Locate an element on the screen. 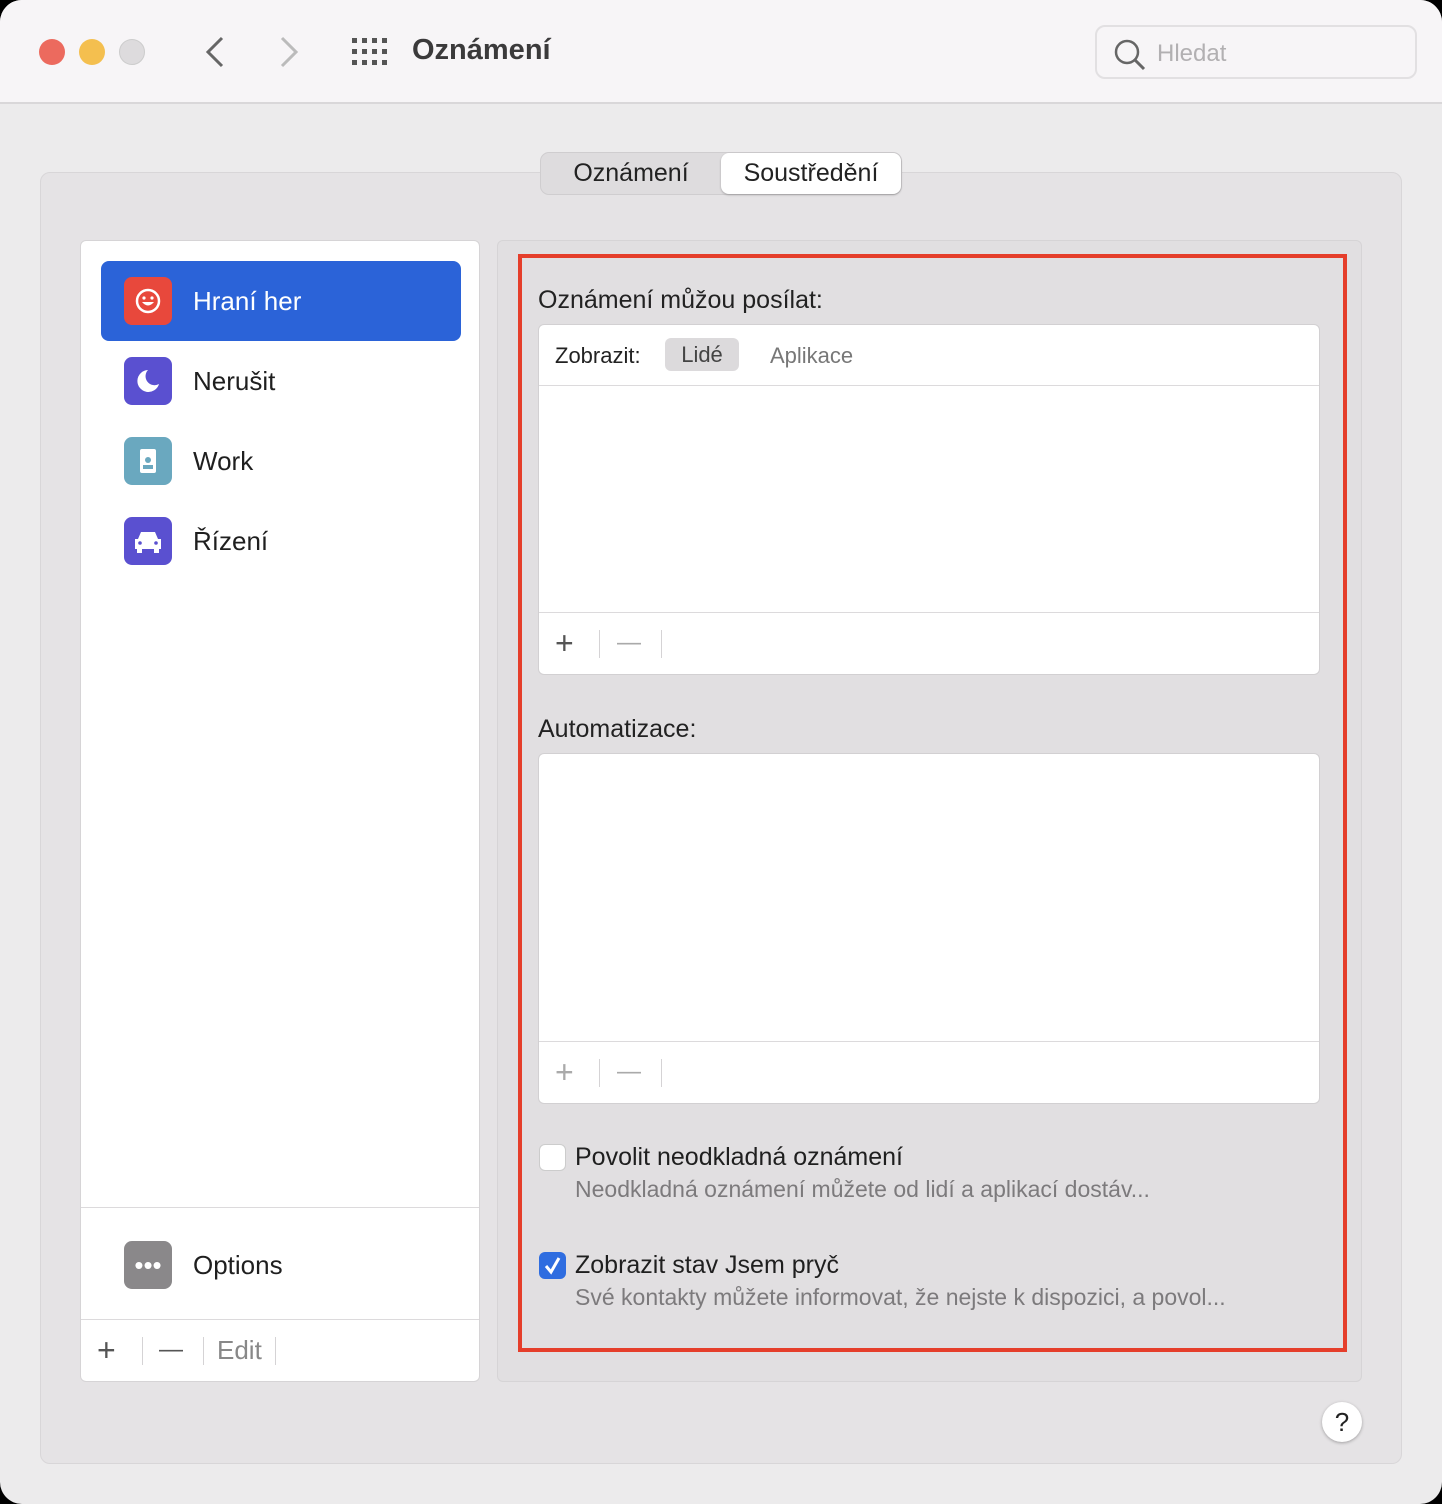 The image size is (1442, 1504). automation-footer: + — is located at coordinates (929, 1072).